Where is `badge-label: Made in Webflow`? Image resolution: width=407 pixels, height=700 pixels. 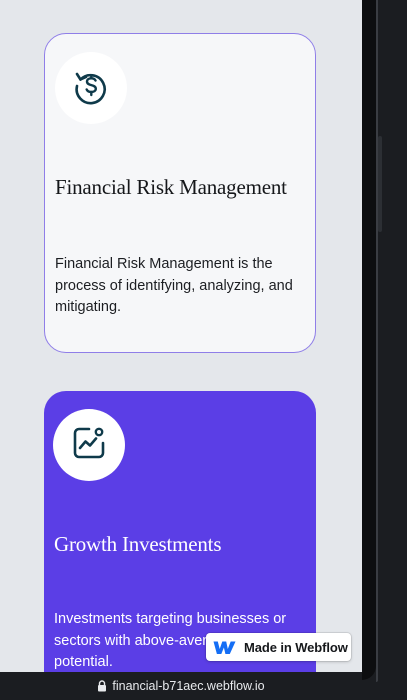
badge-label: Made in Webflow is located at coordinates (296, 647).